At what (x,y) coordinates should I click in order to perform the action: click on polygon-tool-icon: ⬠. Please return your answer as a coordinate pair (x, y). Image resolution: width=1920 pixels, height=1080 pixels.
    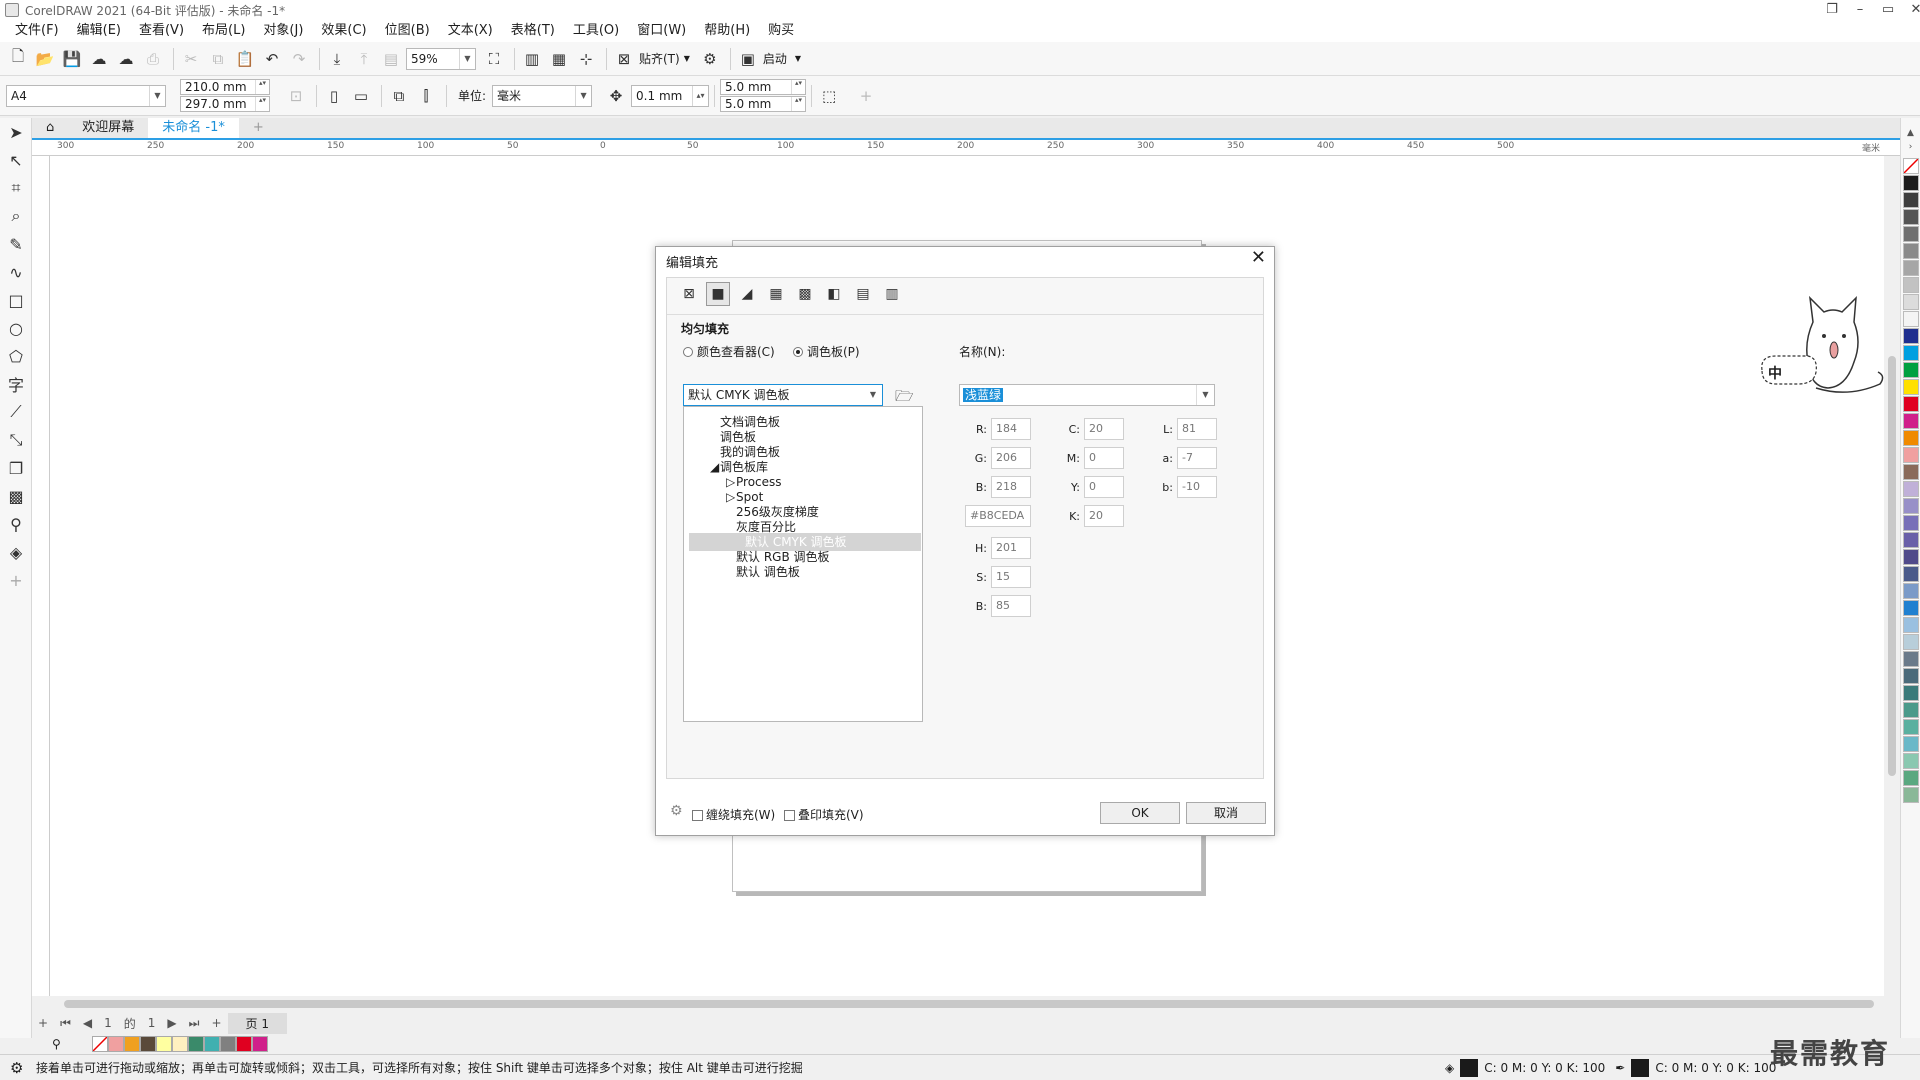
    Looking at the image, I should click on (16, 356).